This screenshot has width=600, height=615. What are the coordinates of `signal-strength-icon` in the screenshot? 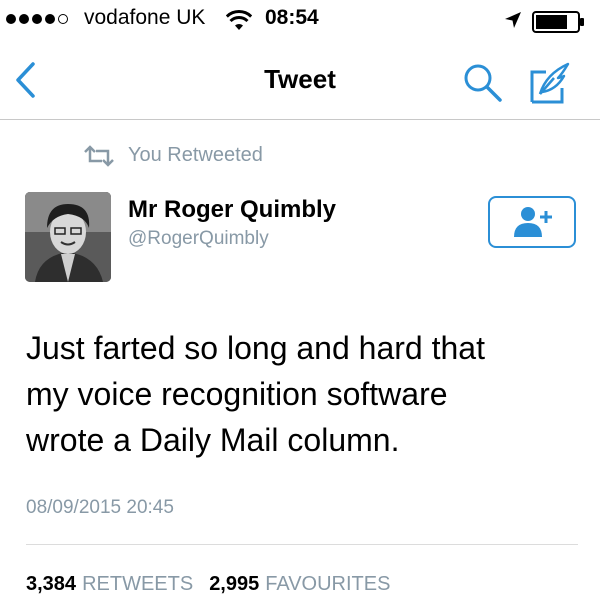 It's located at (37, 19).